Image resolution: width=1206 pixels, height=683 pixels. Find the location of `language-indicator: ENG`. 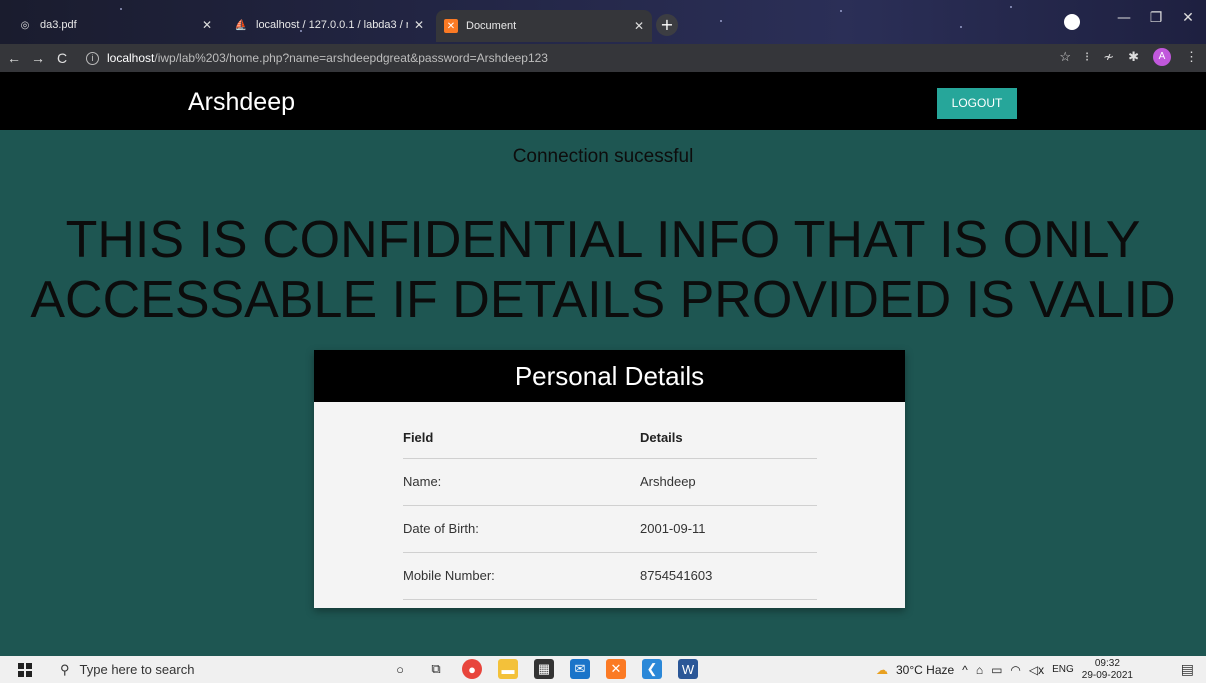

language-indicator: ENG is located at coordinates (1063, 669).